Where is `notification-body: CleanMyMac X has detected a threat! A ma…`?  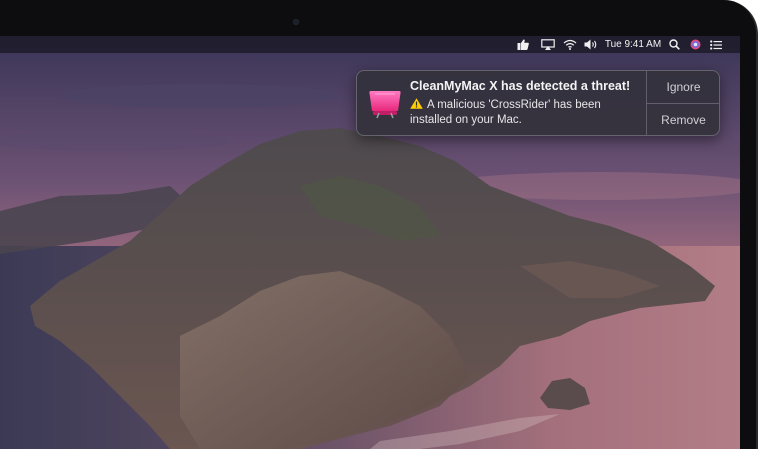
notification-body: CleanMyMac X has detected a threat! A ma… is located at coordinates (501, 103).